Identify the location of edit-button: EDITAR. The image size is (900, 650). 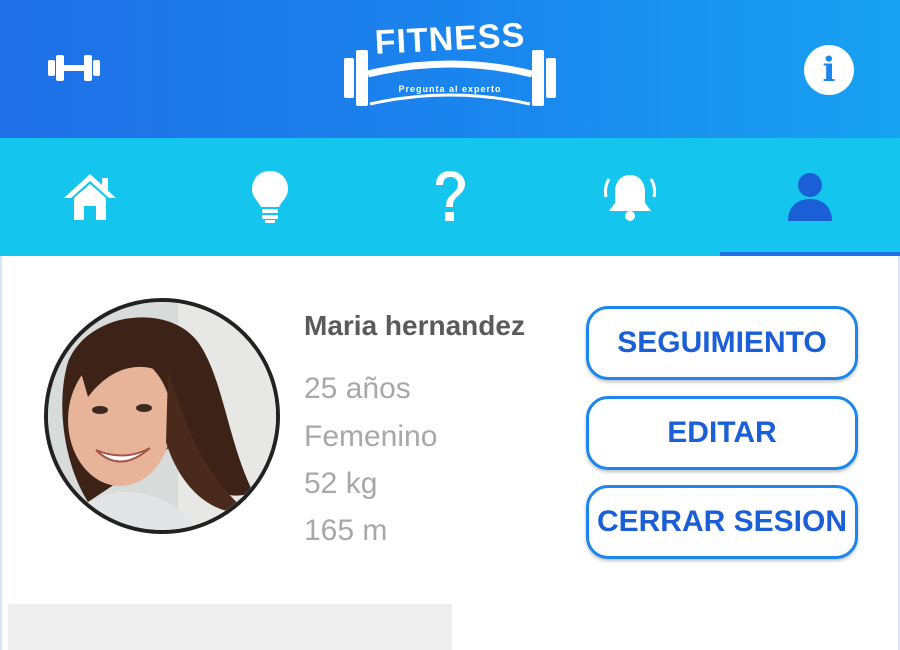
(722, 433).